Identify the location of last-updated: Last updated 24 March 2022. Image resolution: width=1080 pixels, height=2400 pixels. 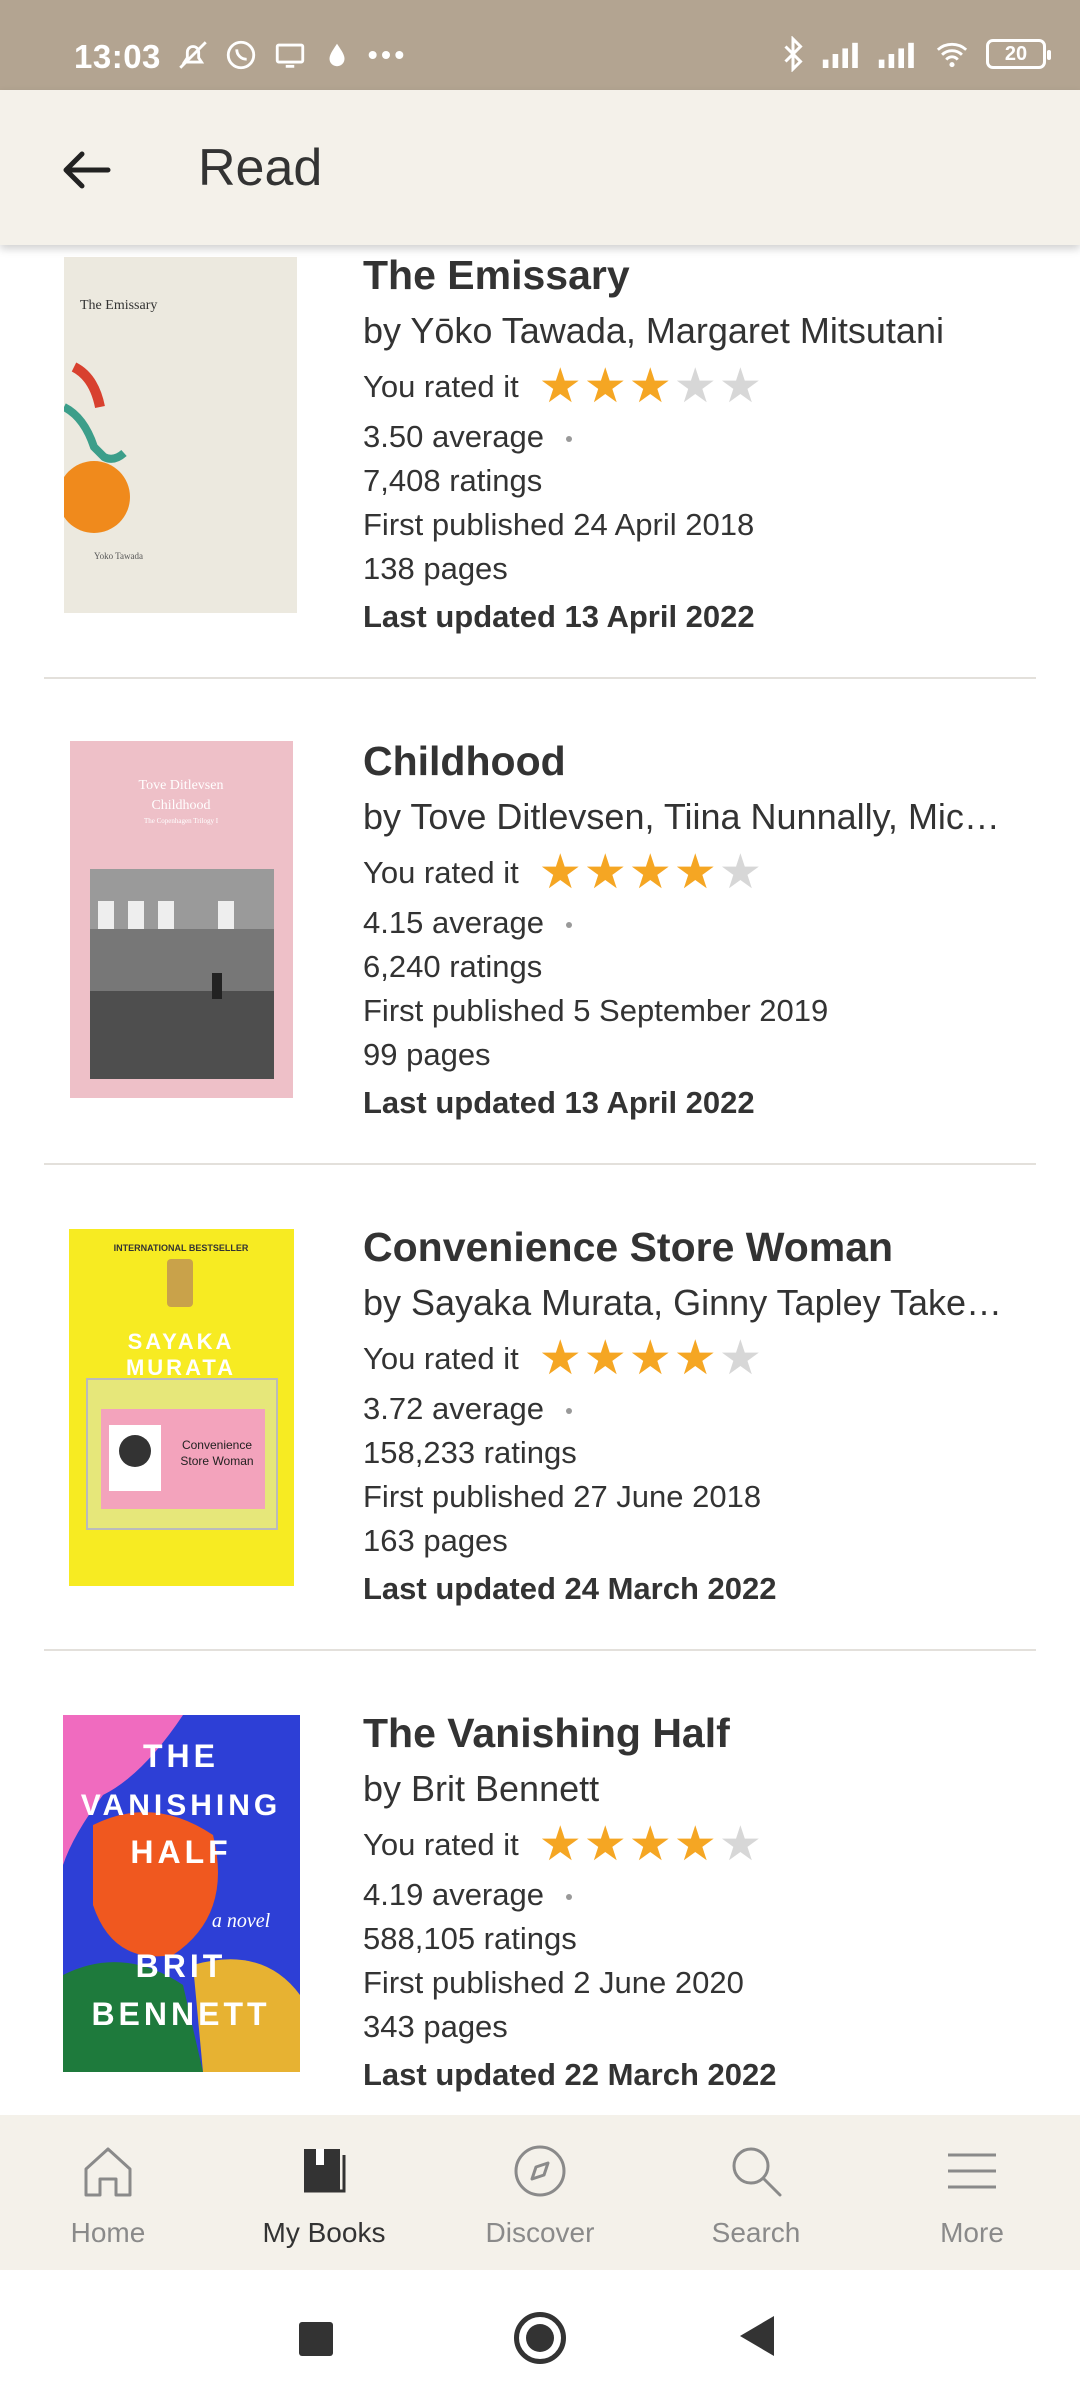
(570, 1588).